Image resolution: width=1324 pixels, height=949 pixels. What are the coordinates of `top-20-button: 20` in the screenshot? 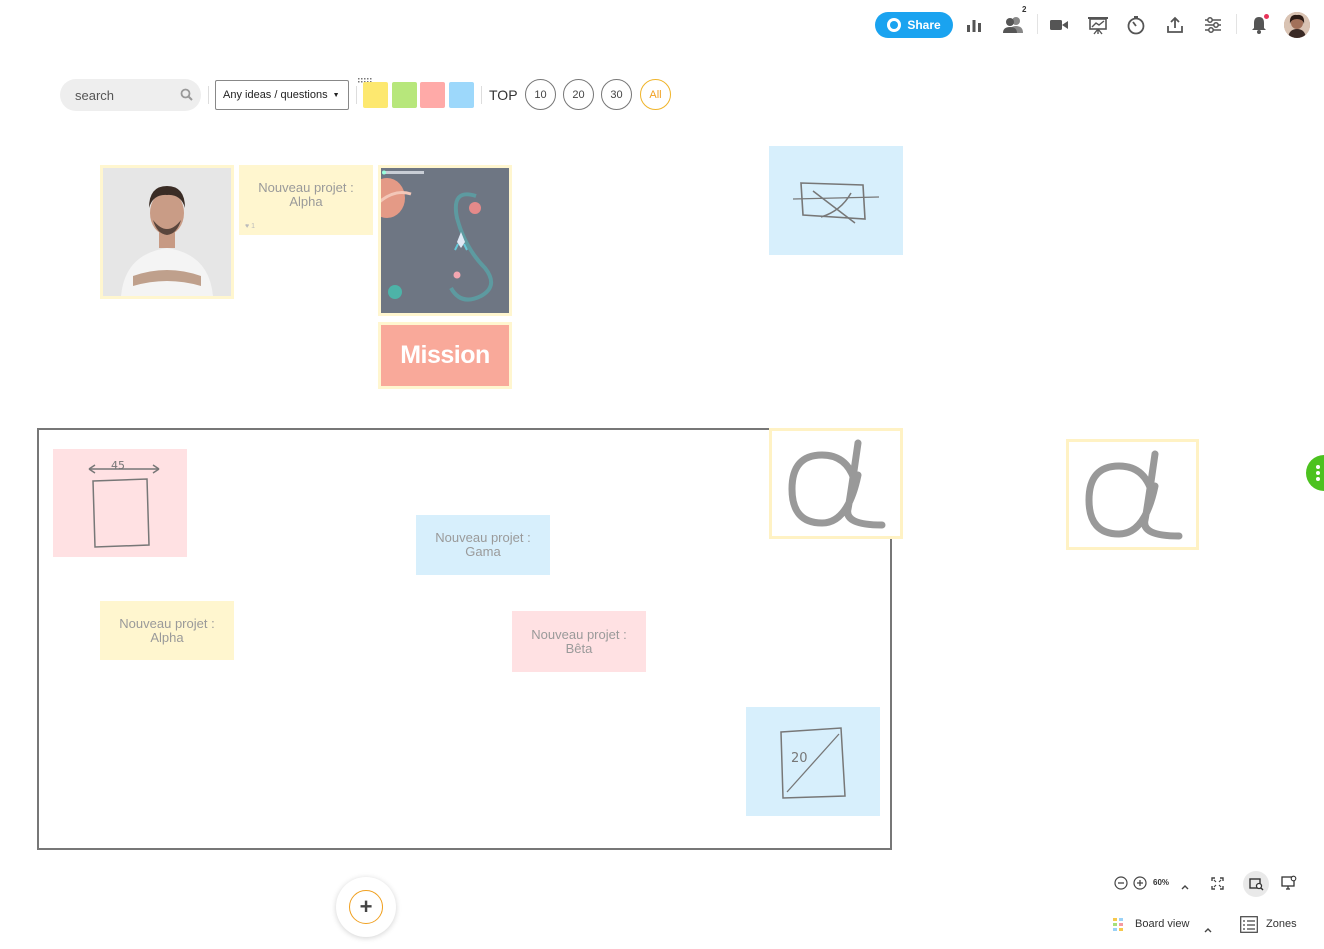 It's located at (578, 94).